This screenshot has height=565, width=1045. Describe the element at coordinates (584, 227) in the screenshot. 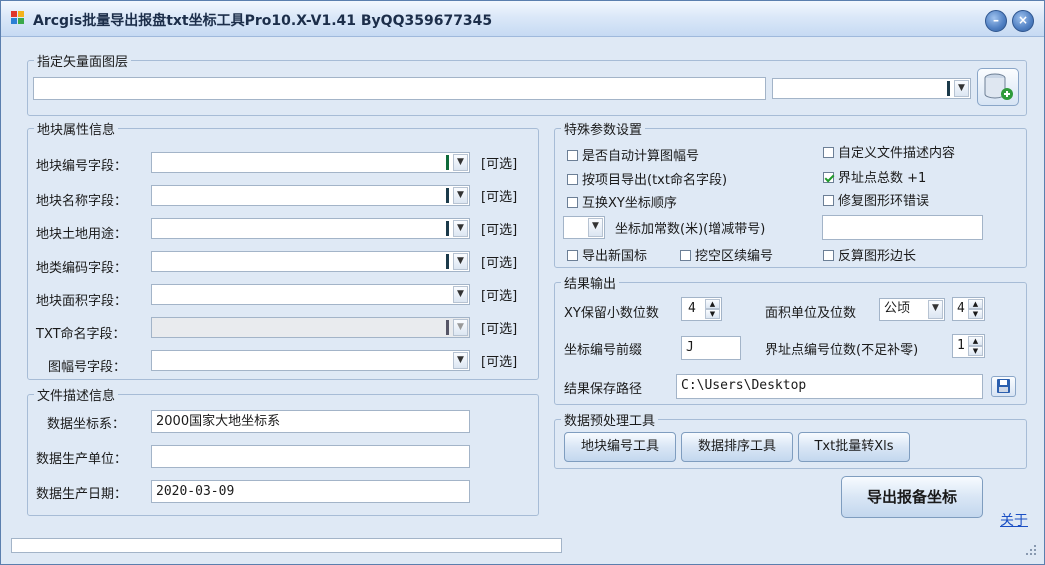

I see `coord-const-combo: ▼` at that location.